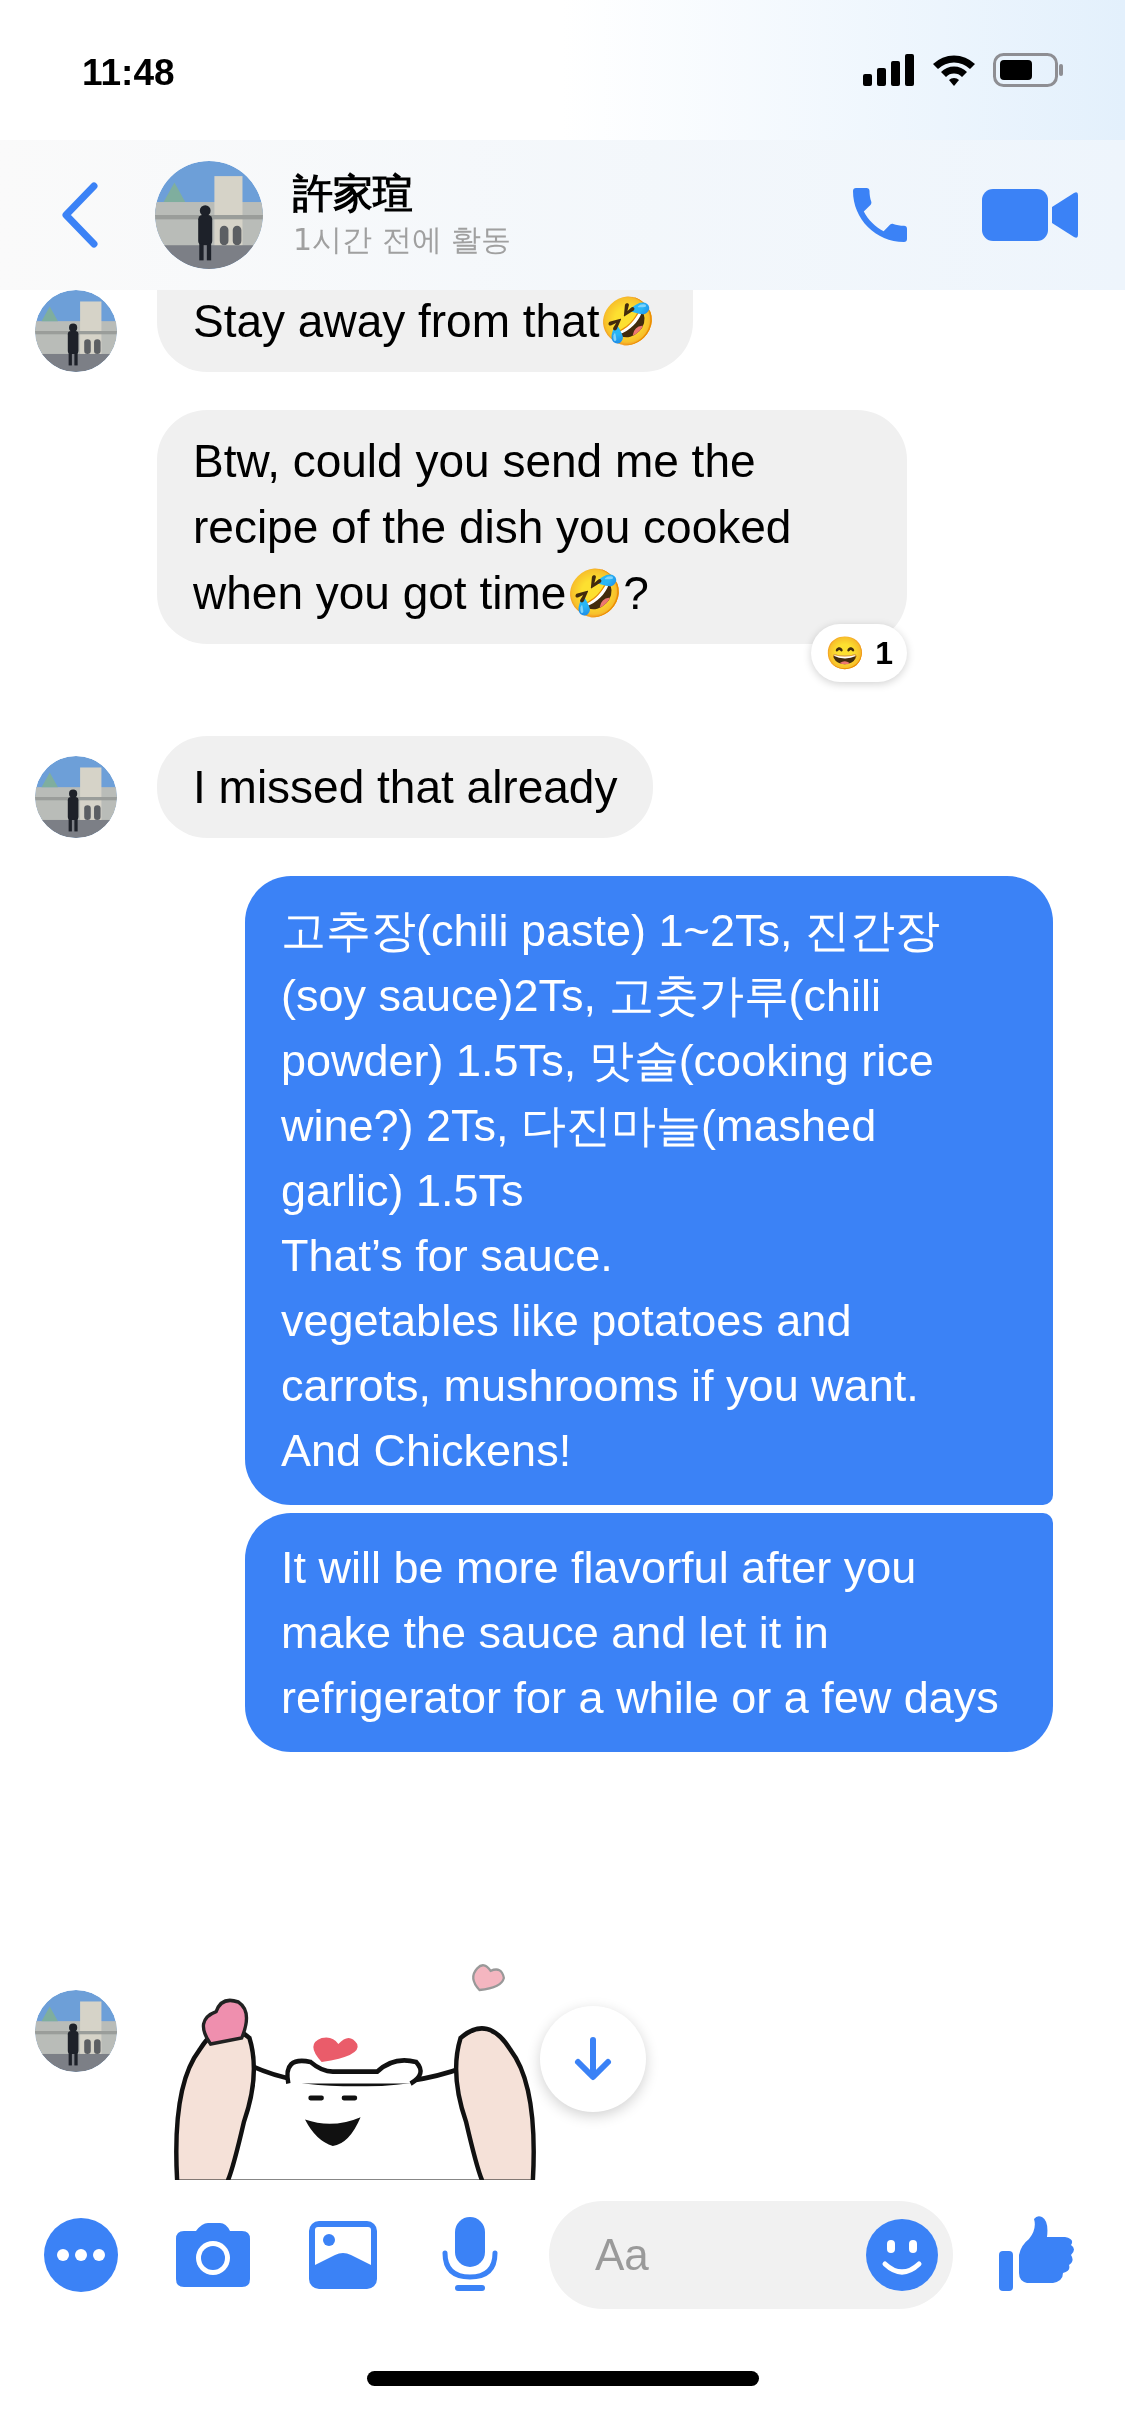  Describe the element at coordinates (405, 787) in the screenshot. I see `message-bubble: I missed that already` at that location.